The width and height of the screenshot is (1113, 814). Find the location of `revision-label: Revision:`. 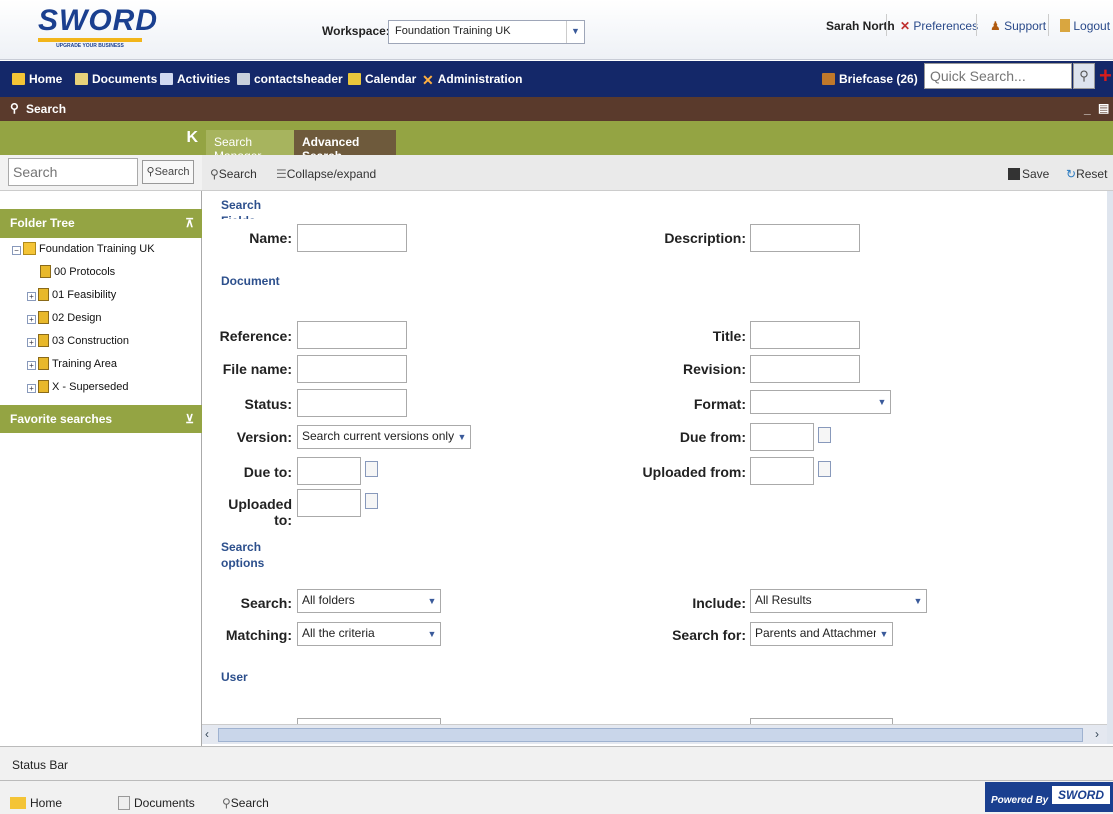

revision-label: Revision: is located at coordinates (714, 369).